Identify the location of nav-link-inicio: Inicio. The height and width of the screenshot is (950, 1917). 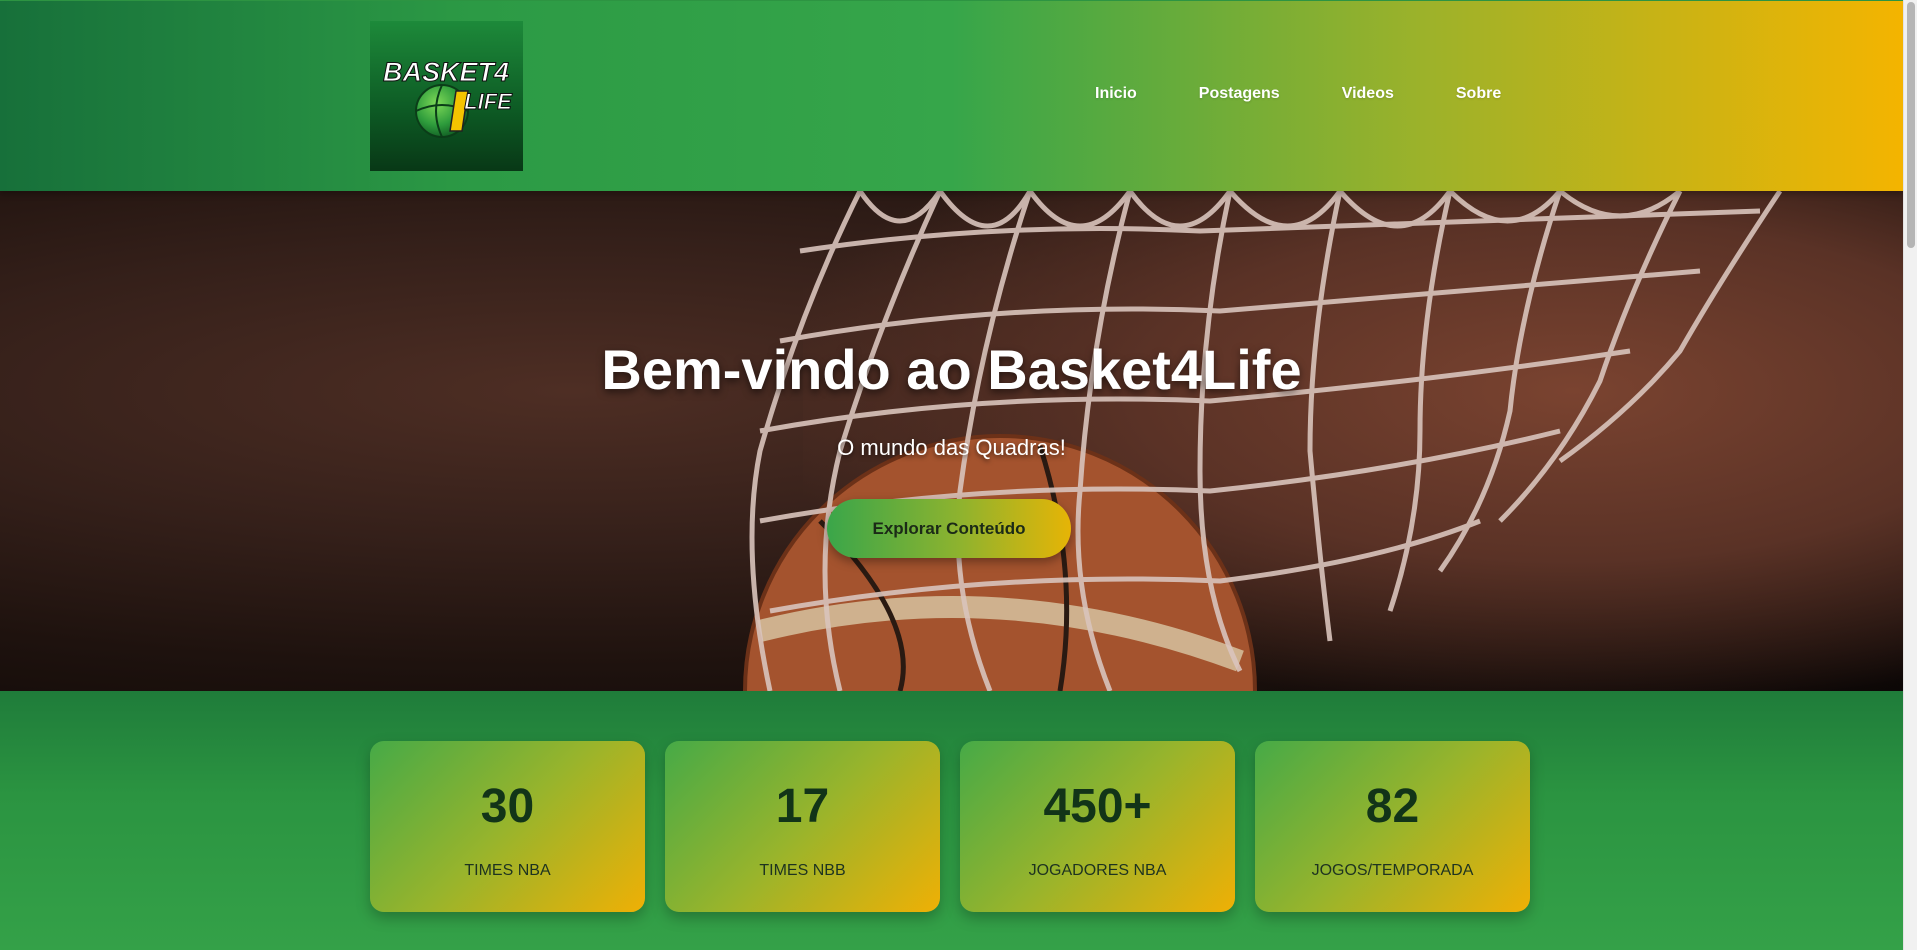
(1116, 94).